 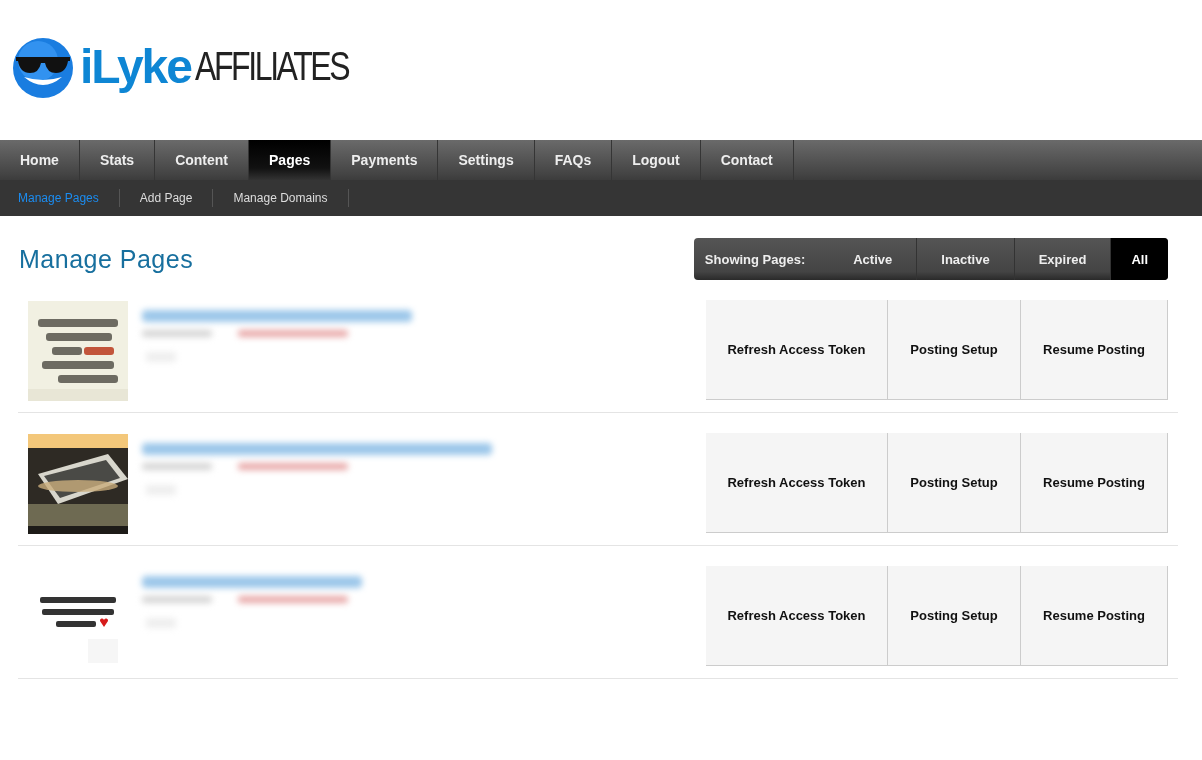 What do you see at coordinates (69, 198) in the screenshot?
I see `subnav-link: Manage Pages` at bounding box center [69, 198].